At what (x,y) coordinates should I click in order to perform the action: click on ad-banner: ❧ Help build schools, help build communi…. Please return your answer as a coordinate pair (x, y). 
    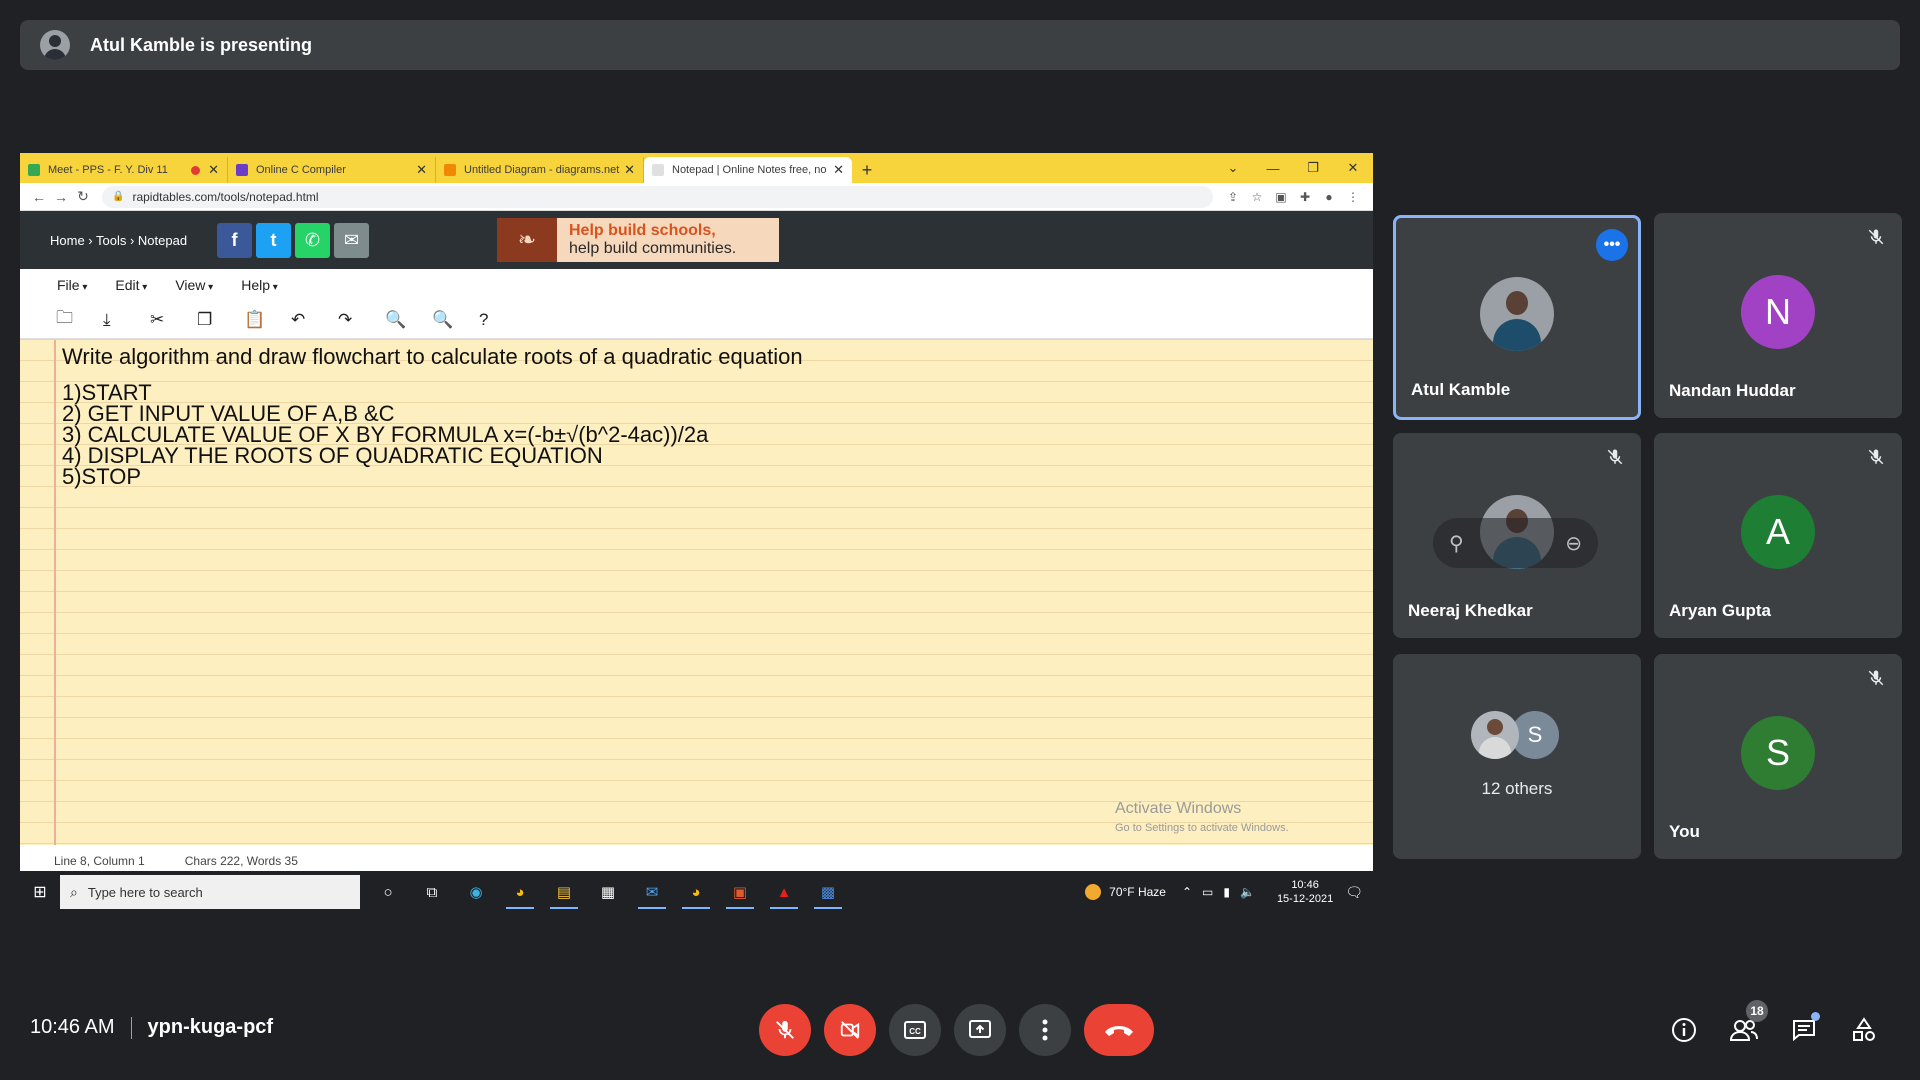
    Looking at the image, I should click on (638, 240).